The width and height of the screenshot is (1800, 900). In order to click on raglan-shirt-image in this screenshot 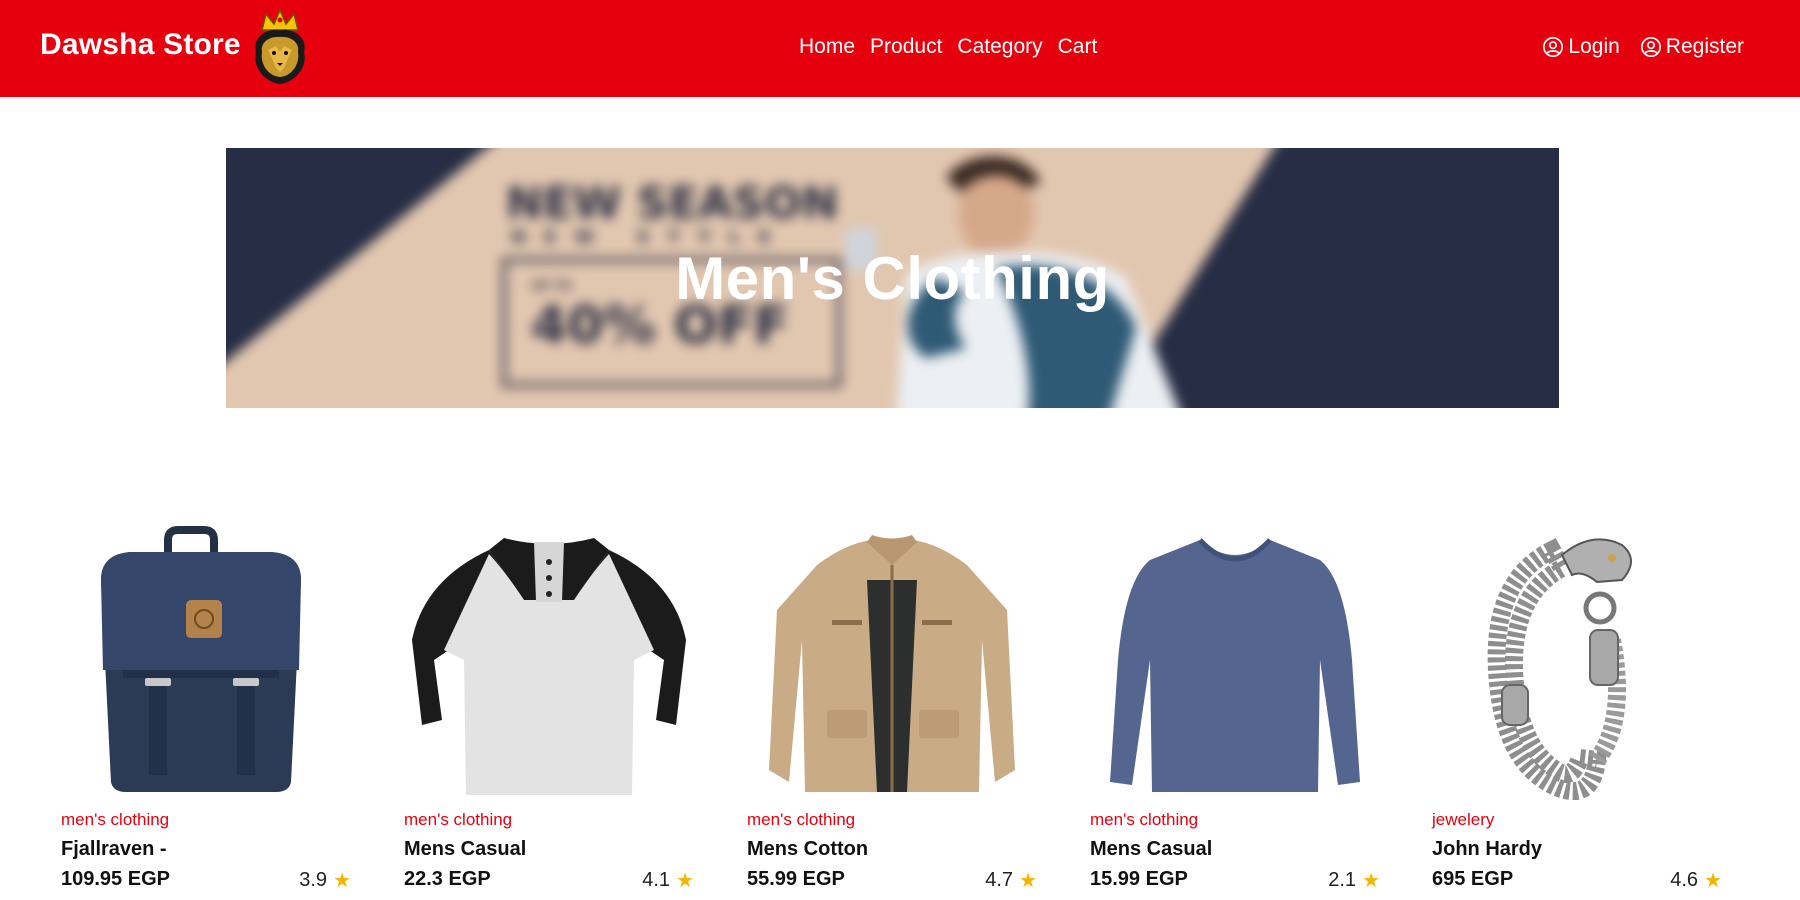, I will do `click(549, 666)`.